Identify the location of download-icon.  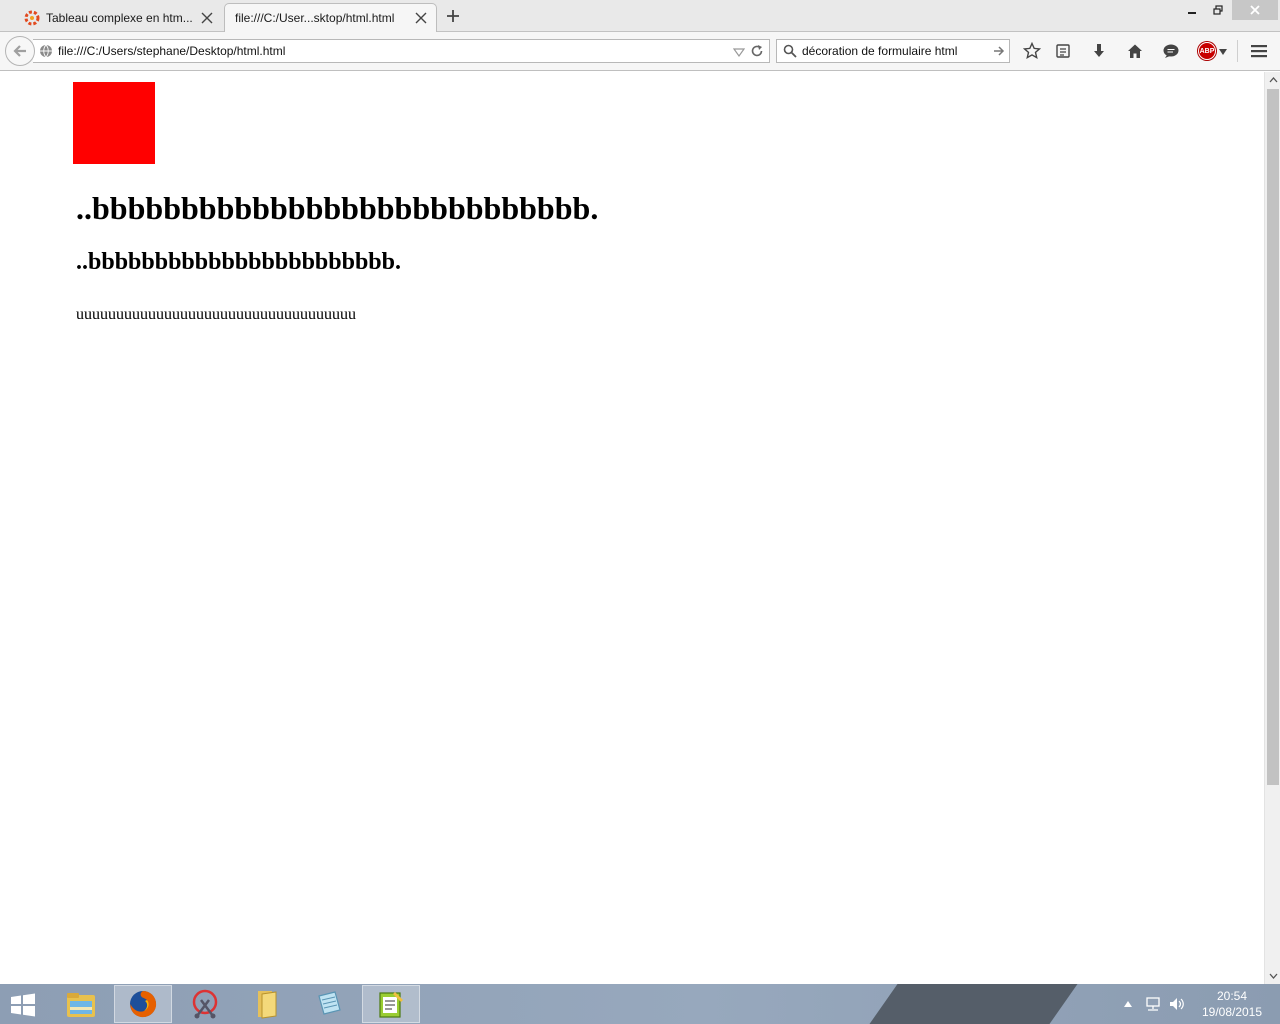
(1099, 50).